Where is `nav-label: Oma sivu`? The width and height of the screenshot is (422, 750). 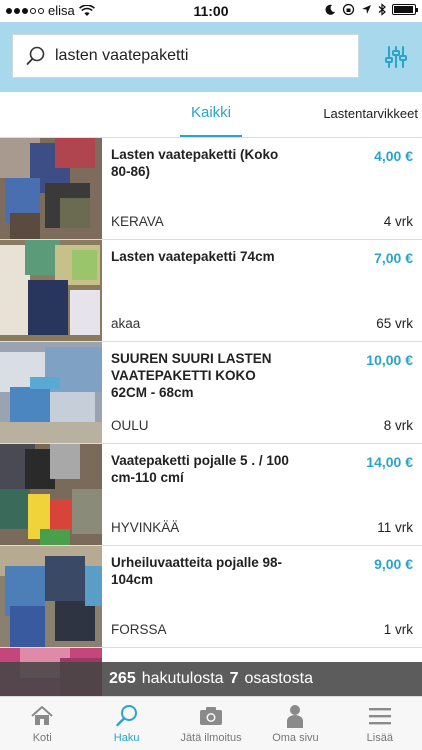
nav-label: Oma sivu is located at coordinates (295, 738).